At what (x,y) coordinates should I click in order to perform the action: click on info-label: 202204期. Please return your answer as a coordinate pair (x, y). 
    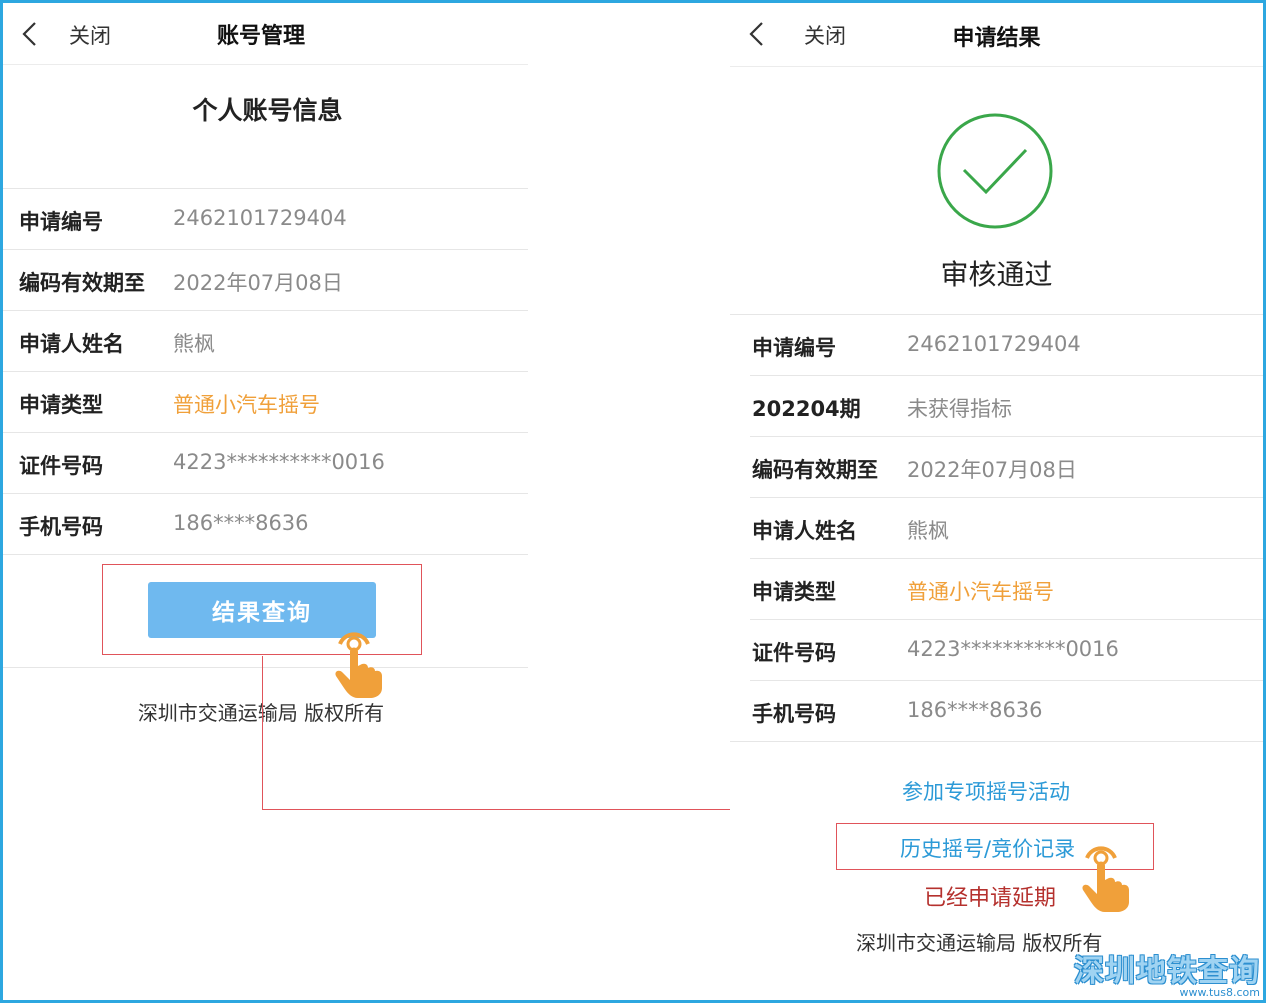
    Looking at the image, I should click on (806, 409).